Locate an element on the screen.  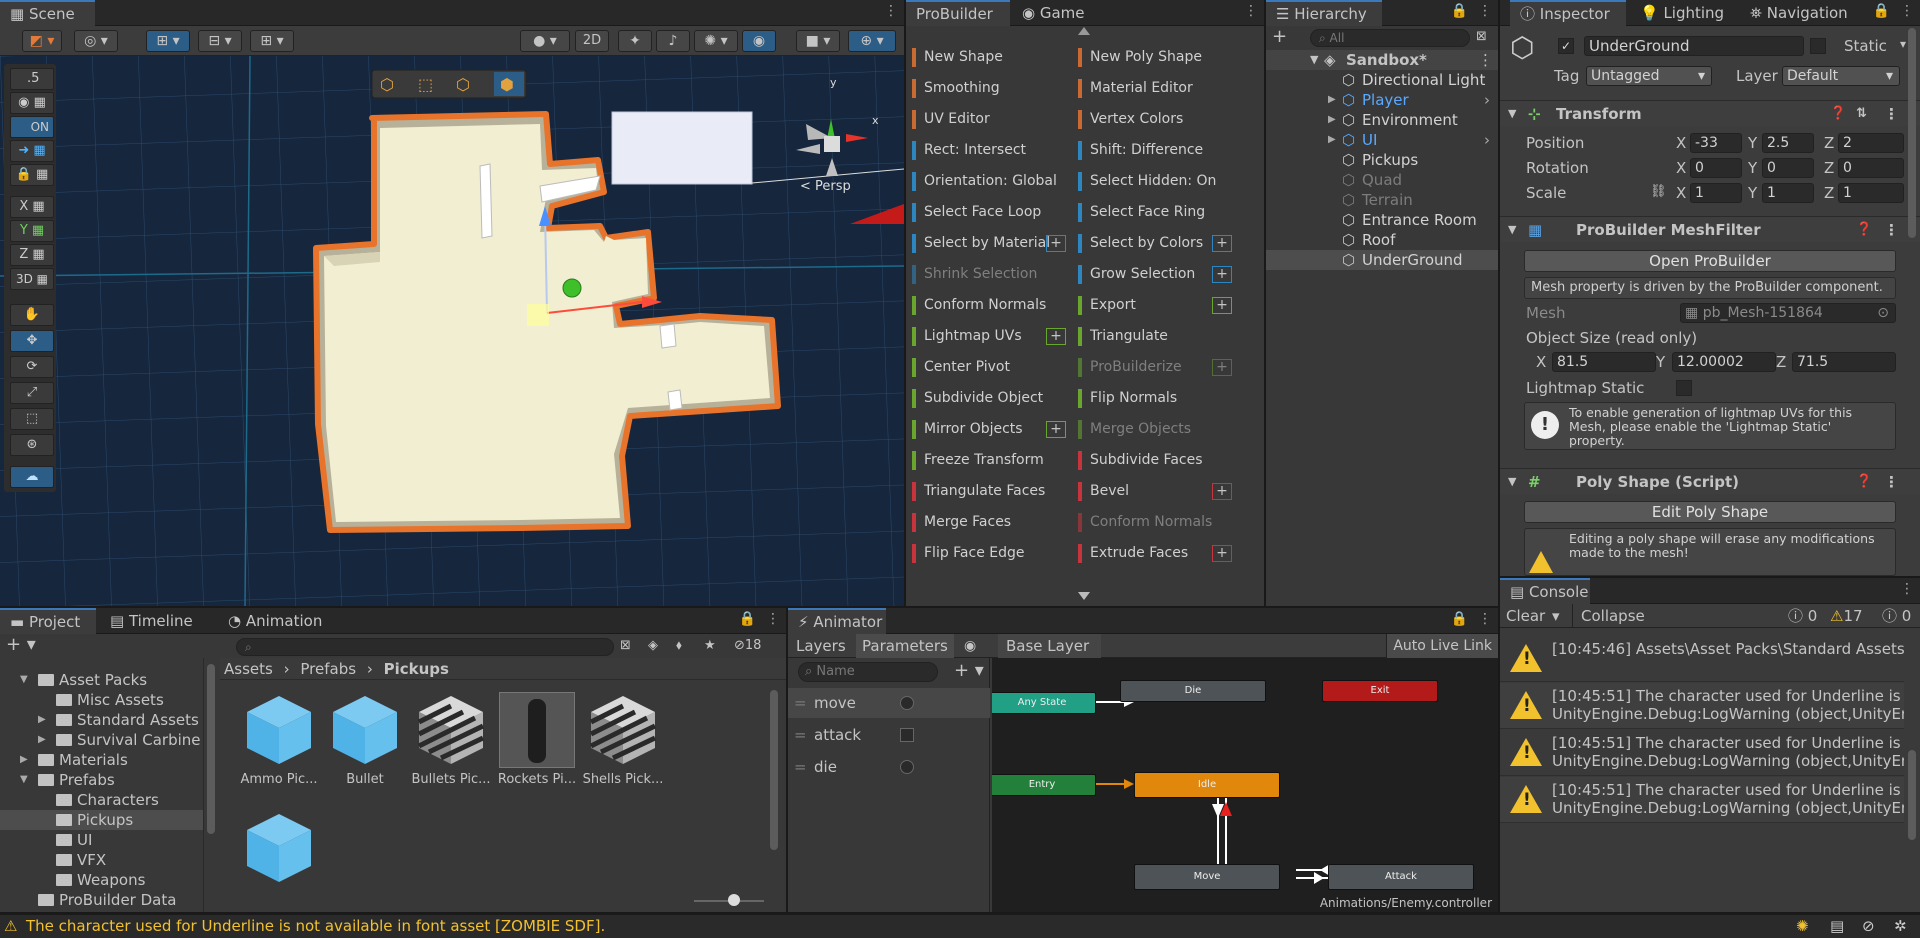
animator-lock-icon: 🔒 ⋮ is located at coordinates (1471, 619).